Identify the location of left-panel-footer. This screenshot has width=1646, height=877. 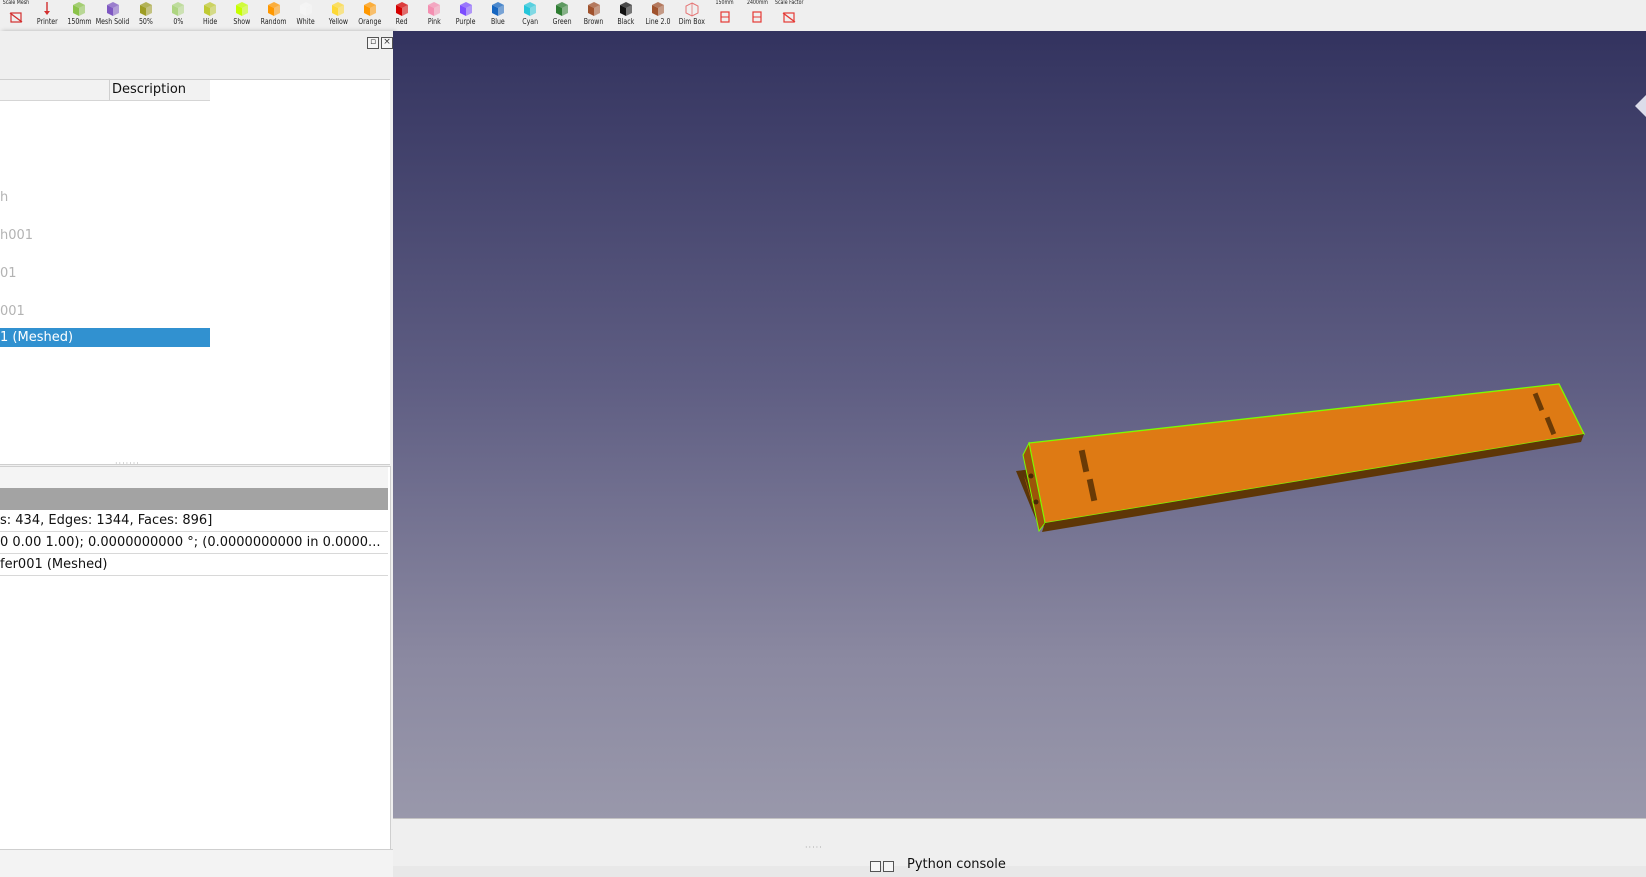
(196, 863).